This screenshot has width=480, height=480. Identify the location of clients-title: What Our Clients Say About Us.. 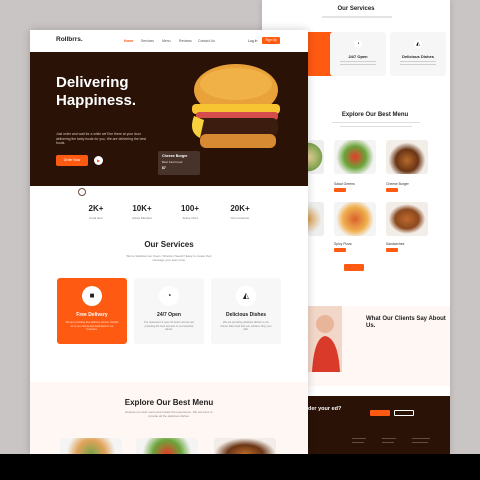
(406, 322).